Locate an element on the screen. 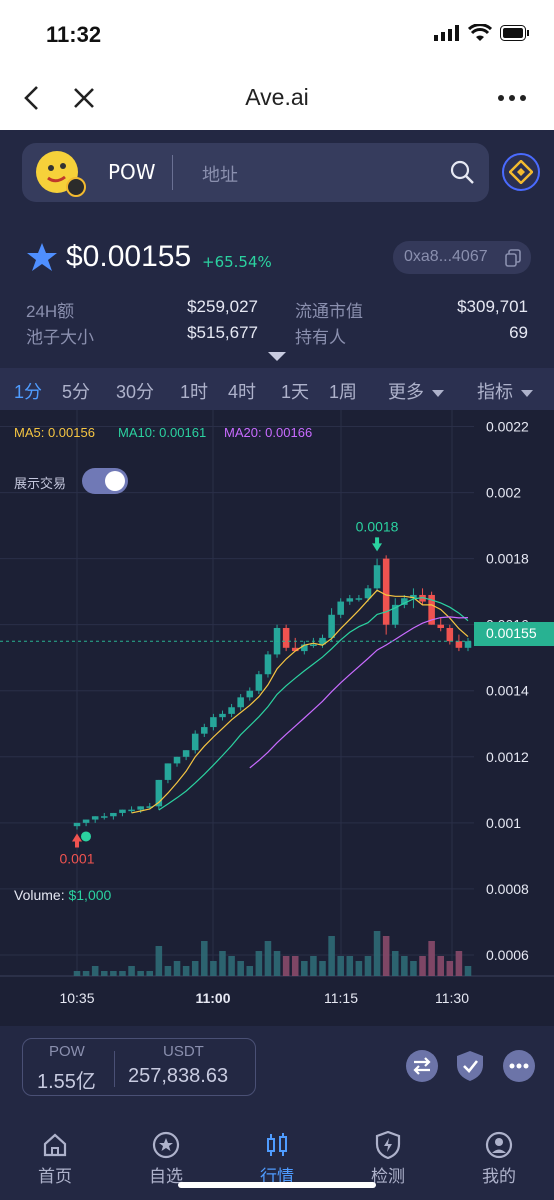  chat-bubble-icon is located at coordinates (519, 1066).